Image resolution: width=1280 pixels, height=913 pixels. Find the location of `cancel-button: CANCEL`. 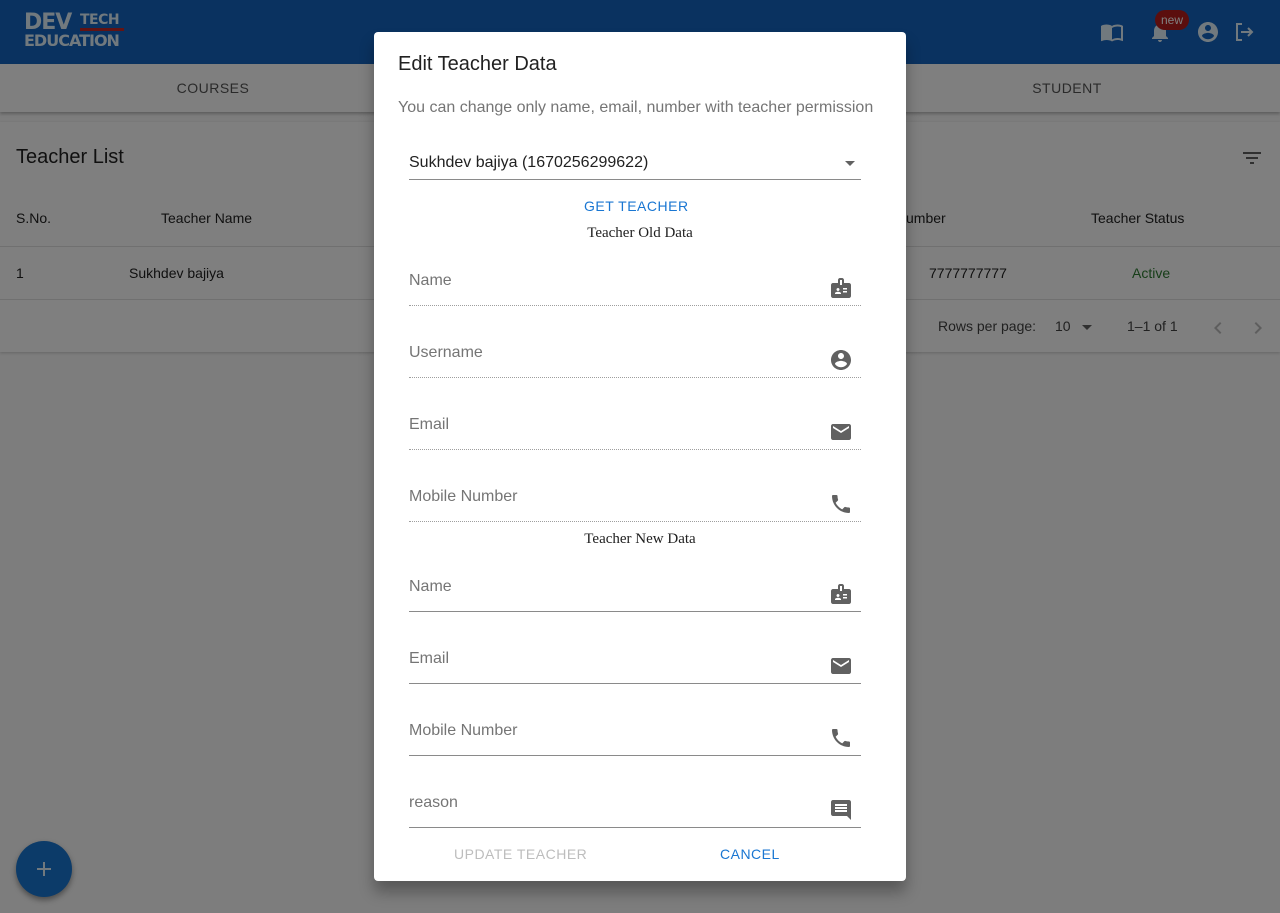

cancel-button: CANCEL is located at coordinates (750, 854).